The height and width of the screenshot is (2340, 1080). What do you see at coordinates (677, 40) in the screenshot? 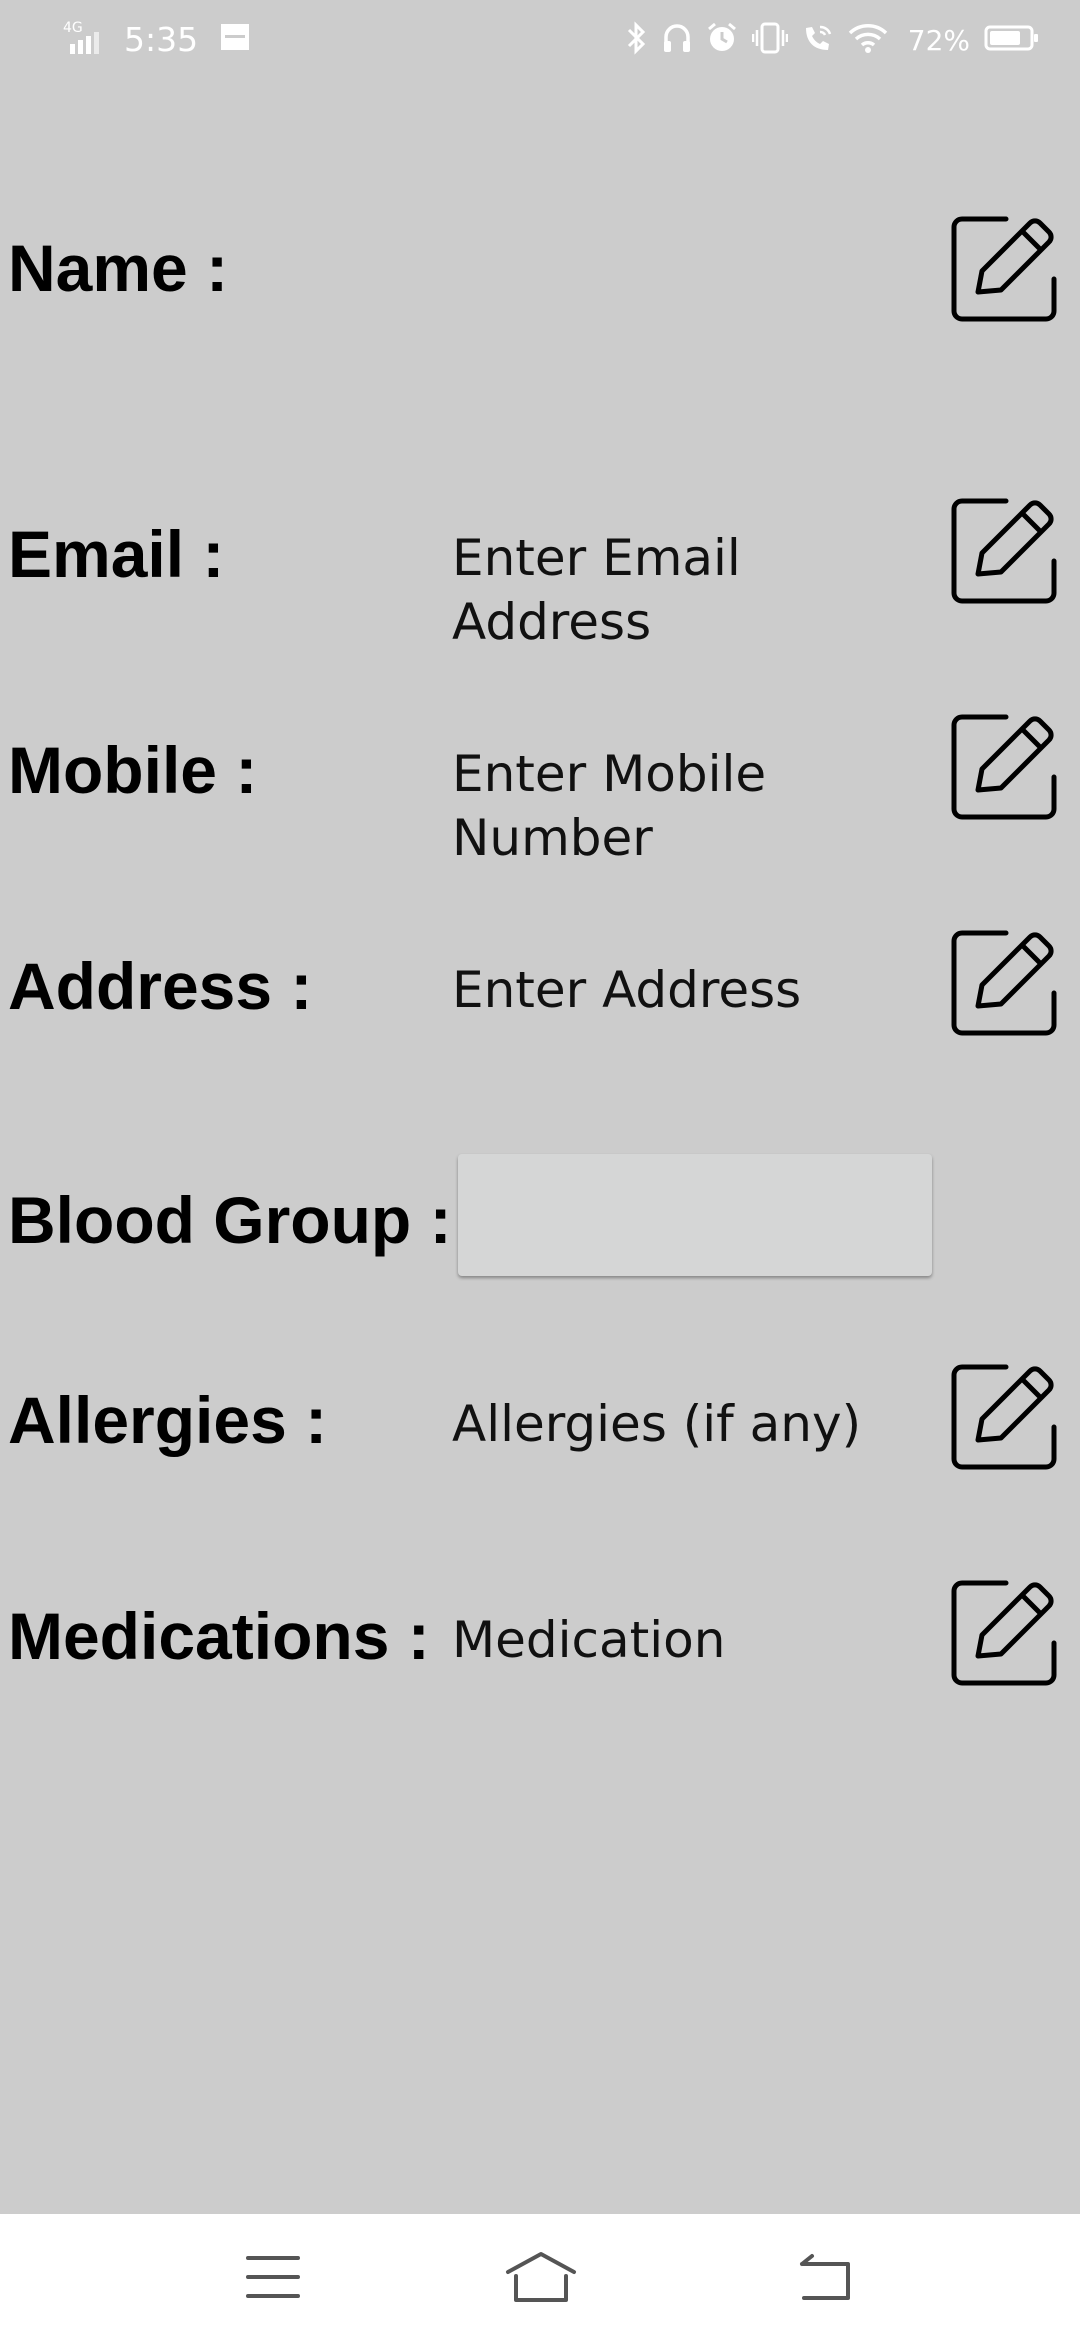
I see `headphones-icon` at bounding box center [677, 40].